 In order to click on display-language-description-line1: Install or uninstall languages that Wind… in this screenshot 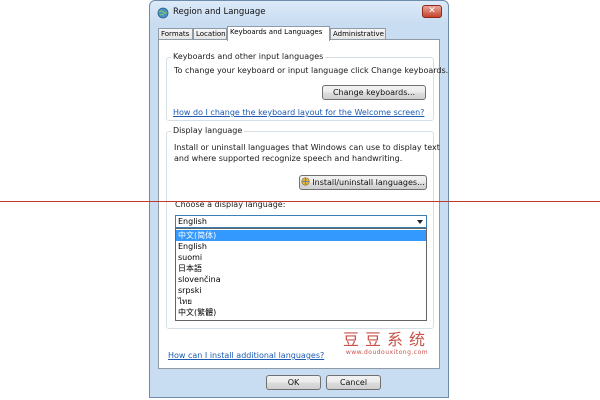, I will do `click(307, 147)`.